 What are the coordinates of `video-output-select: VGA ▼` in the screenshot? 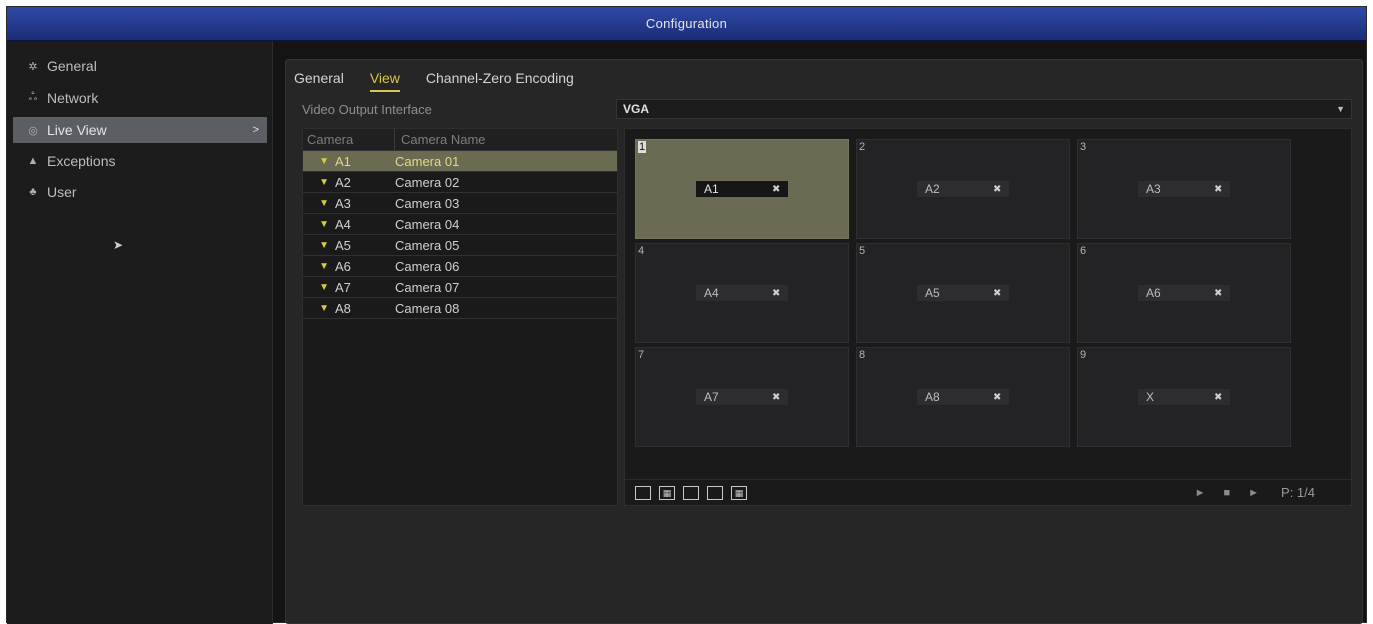 It's located at (984, 109).